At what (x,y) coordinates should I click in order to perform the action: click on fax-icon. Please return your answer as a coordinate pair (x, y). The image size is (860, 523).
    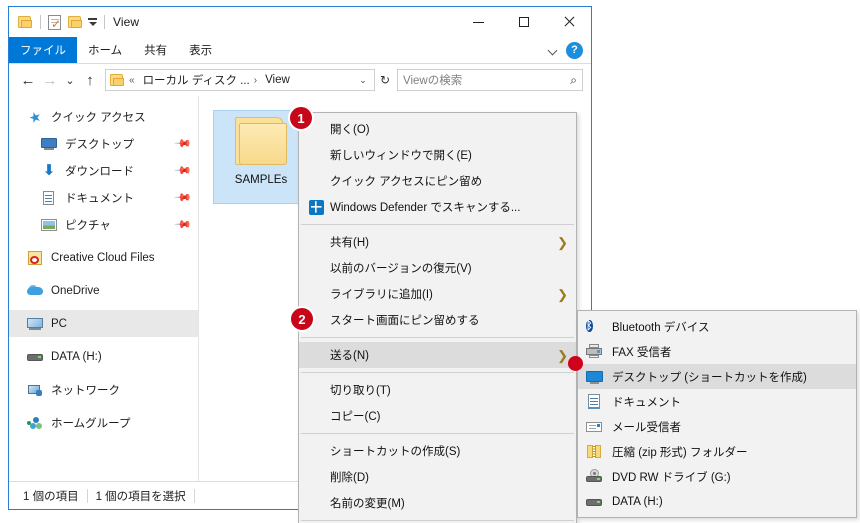
    Looking at the image, I should click on (595, 351).